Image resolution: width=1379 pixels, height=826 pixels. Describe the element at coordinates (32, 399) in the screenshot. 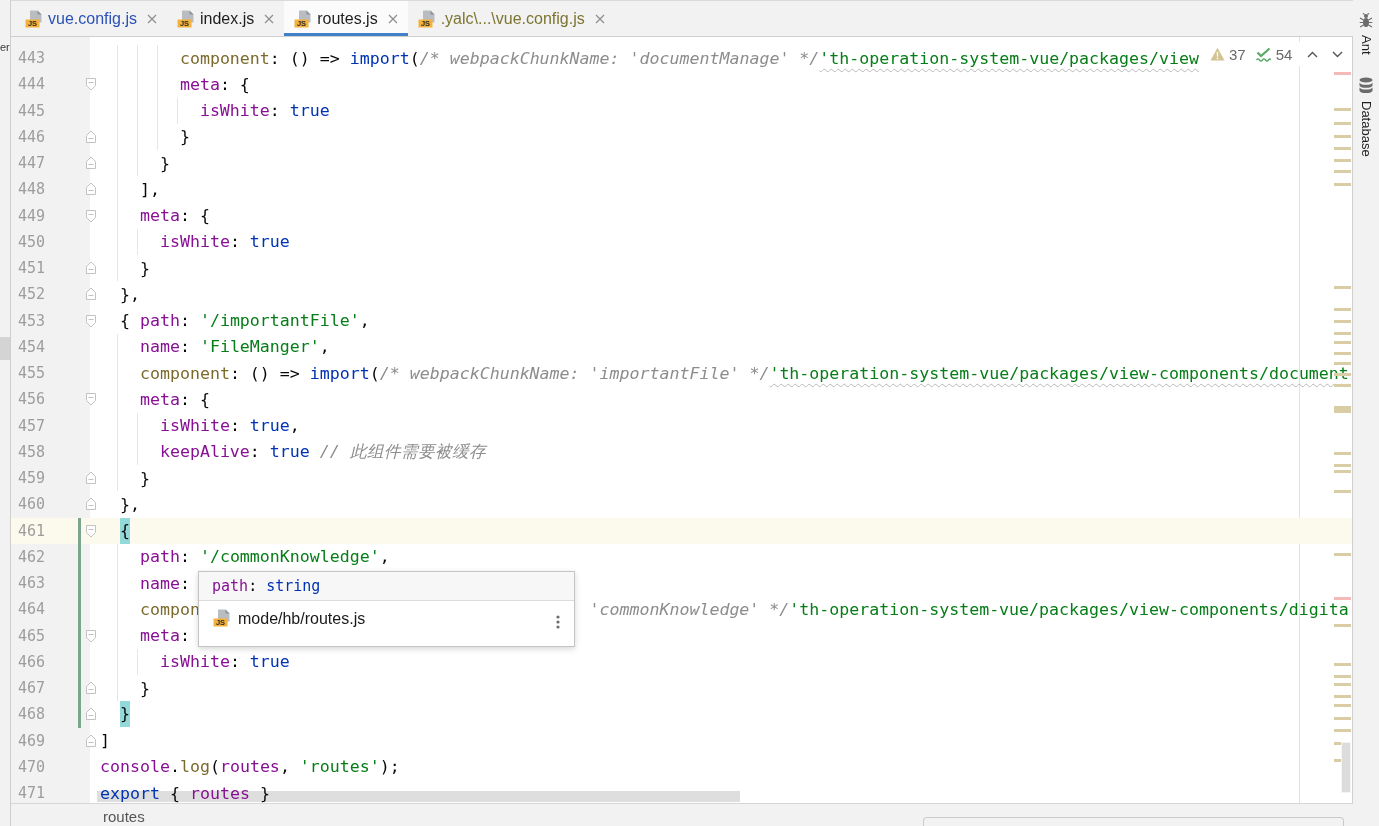

I see `line-number: 456` at that location.